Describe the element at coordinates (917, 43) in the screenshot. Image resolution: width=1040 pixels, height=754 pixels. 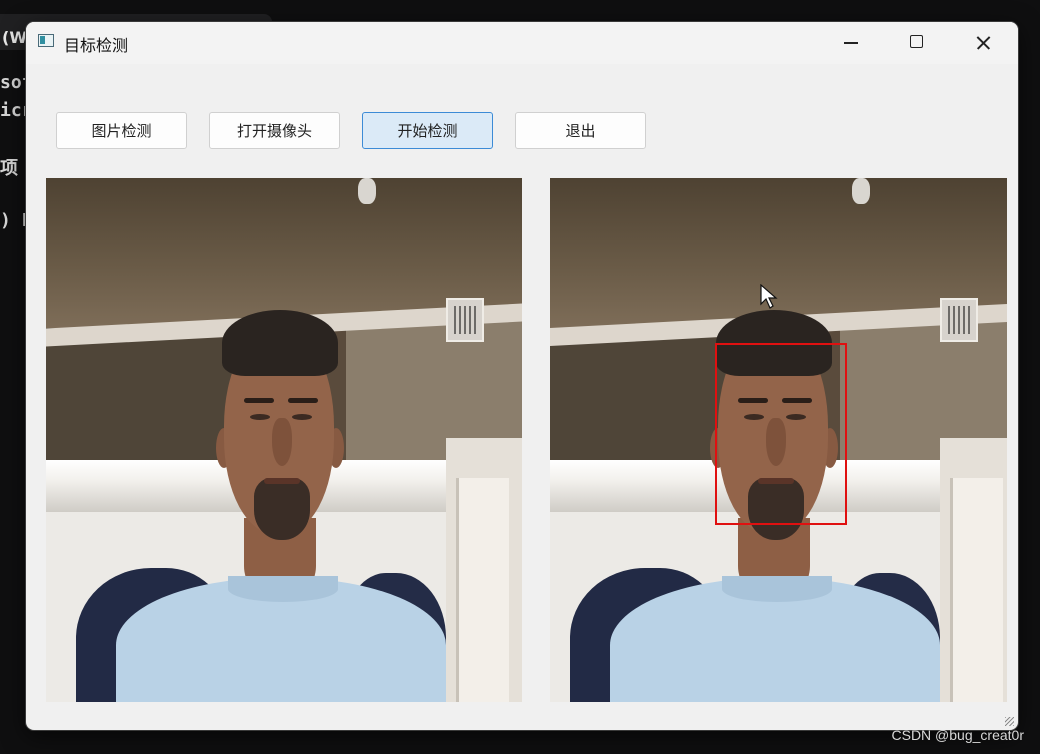
I see `maximize-icon` at that location.